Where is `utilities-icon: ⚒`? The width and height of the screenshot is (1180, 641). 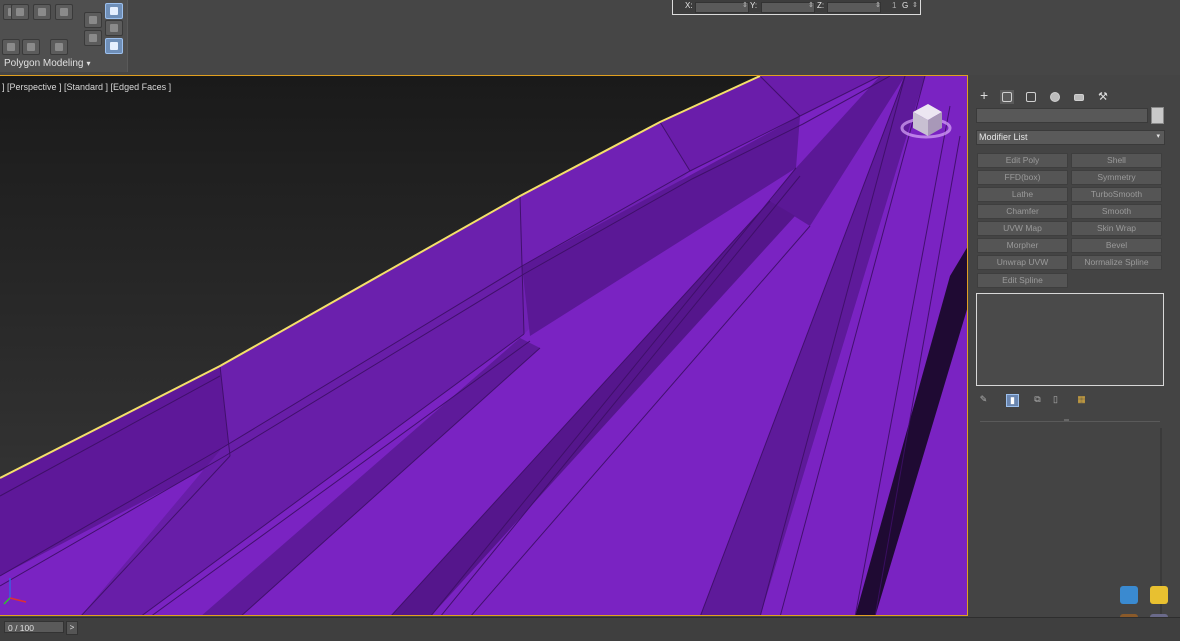 utilities-icon: ⚒ is located at coordinates (1103, 97).